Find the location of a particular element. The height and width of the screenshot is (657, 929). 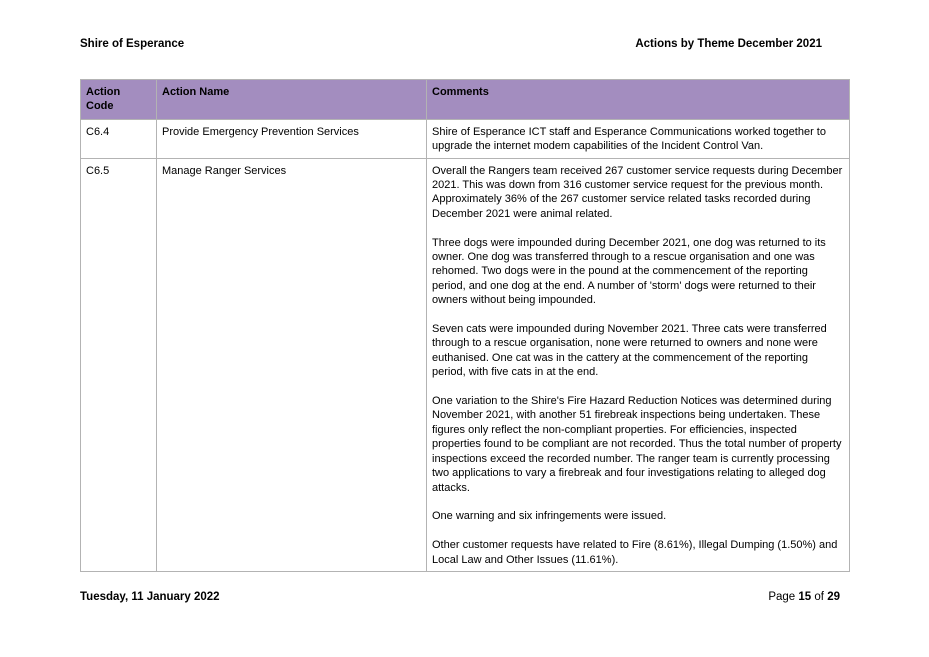

column-header-action-code: Action Code is located at coordinates (118, 99).